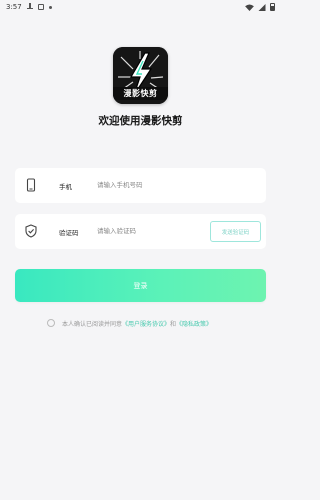 The width and height of the screenshot is (320, 500). What do you see at coordinates (194, 323) in the screenshot?
I see `privacy-policy-link: 《隐私政策》` at bounding box center [194, 323].